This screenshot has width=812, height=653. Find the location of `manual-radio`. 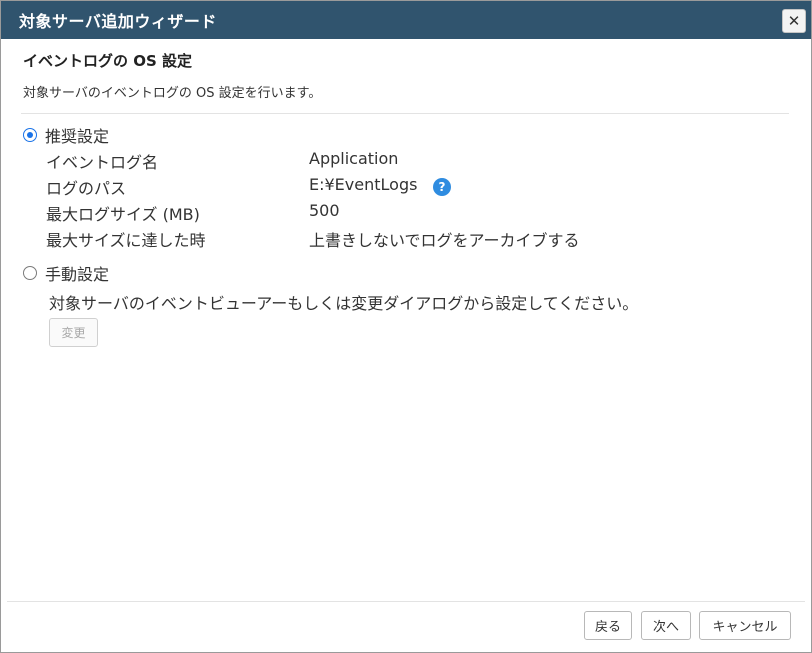

manual-radio is located at coordinates (30, 273).